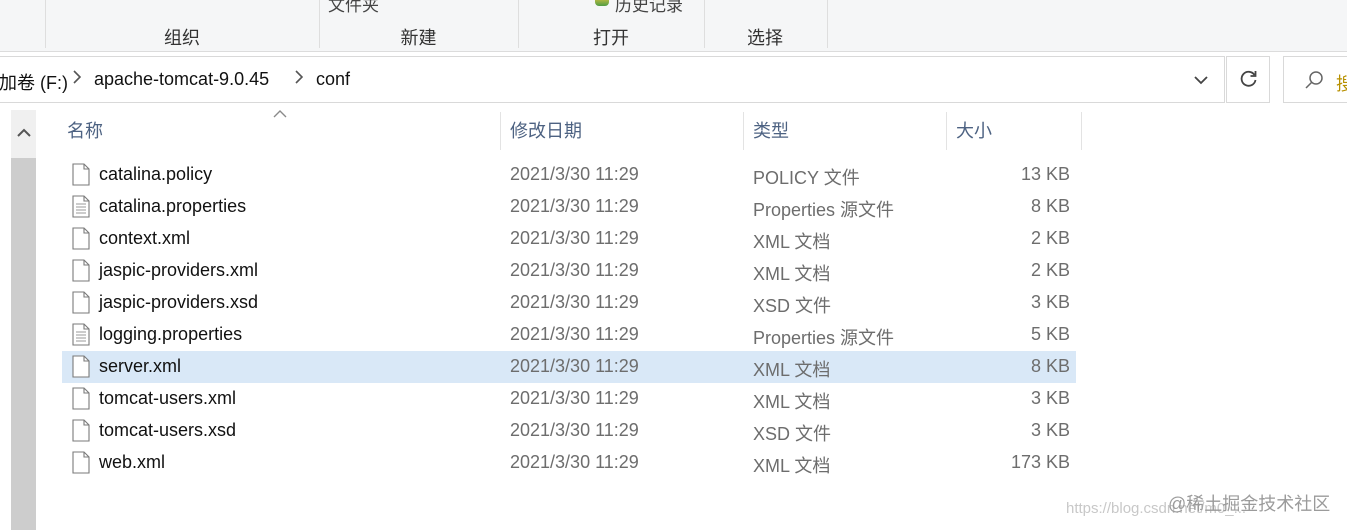  I want to click on search-box: 搜, so click(1315, 79).